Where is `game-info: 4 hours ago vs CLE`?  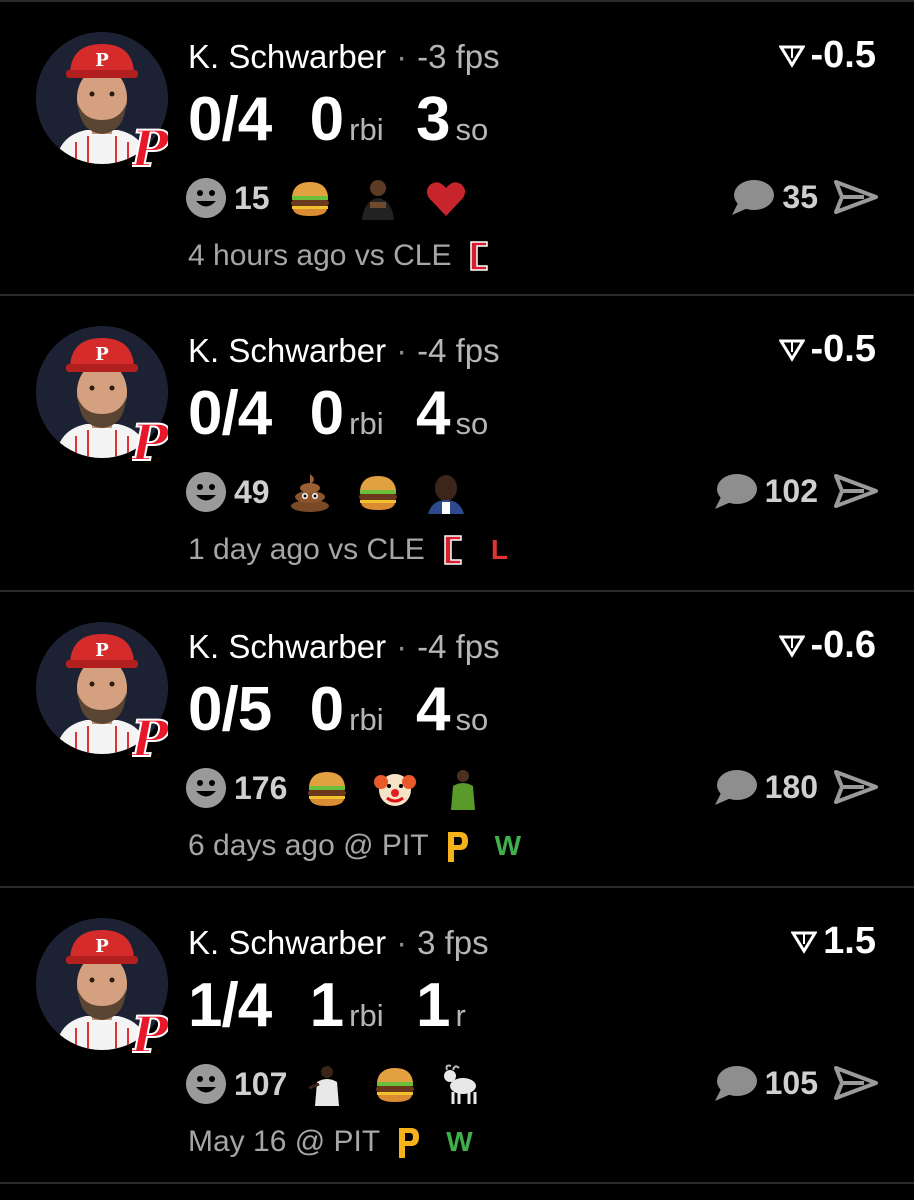 game-info: 4 hours ago vs CLE is located at coordinates (352, 256).